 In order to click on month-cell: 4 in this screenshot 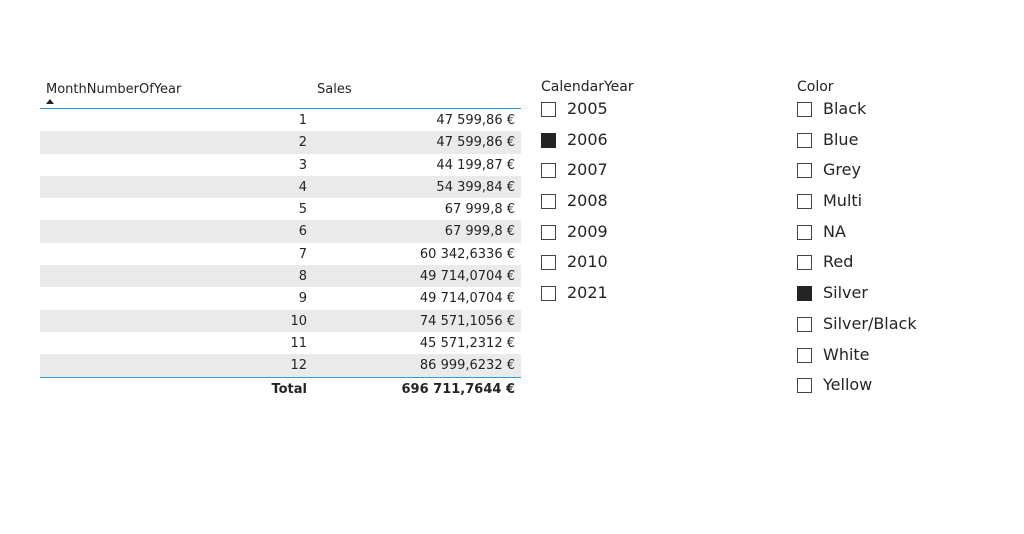, I will do `click(302, 187)`.